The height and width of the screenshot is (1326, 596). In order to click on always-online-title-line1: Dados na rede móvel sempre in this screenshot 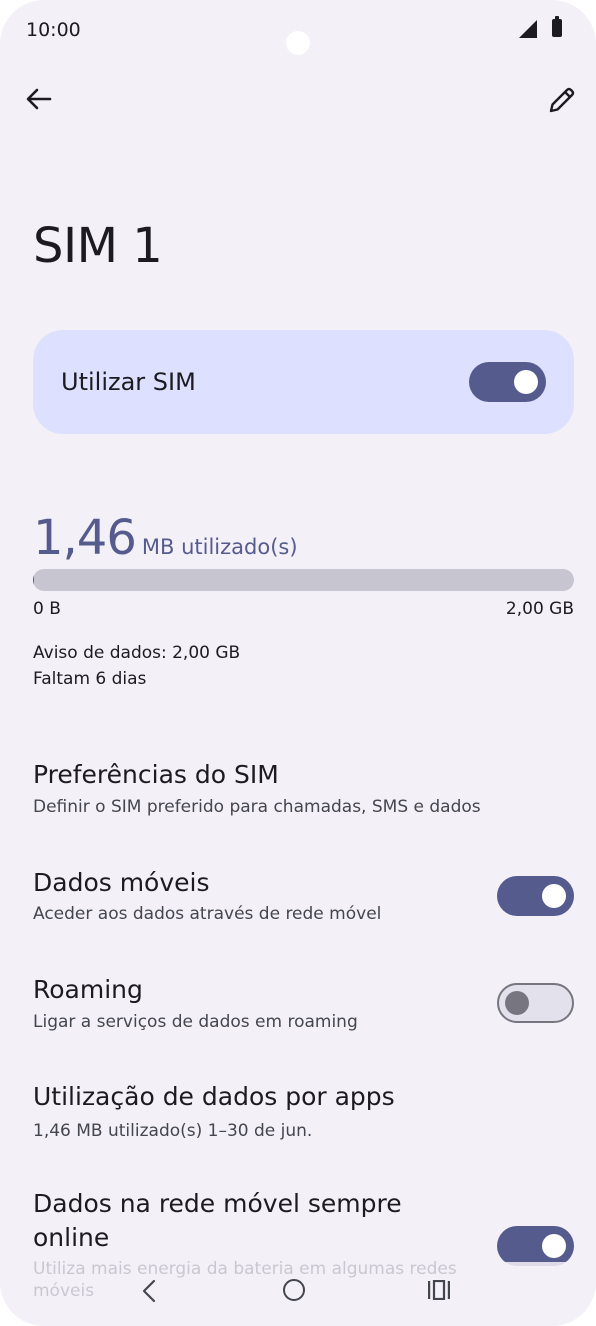, I will do `click(217, 1203)`.